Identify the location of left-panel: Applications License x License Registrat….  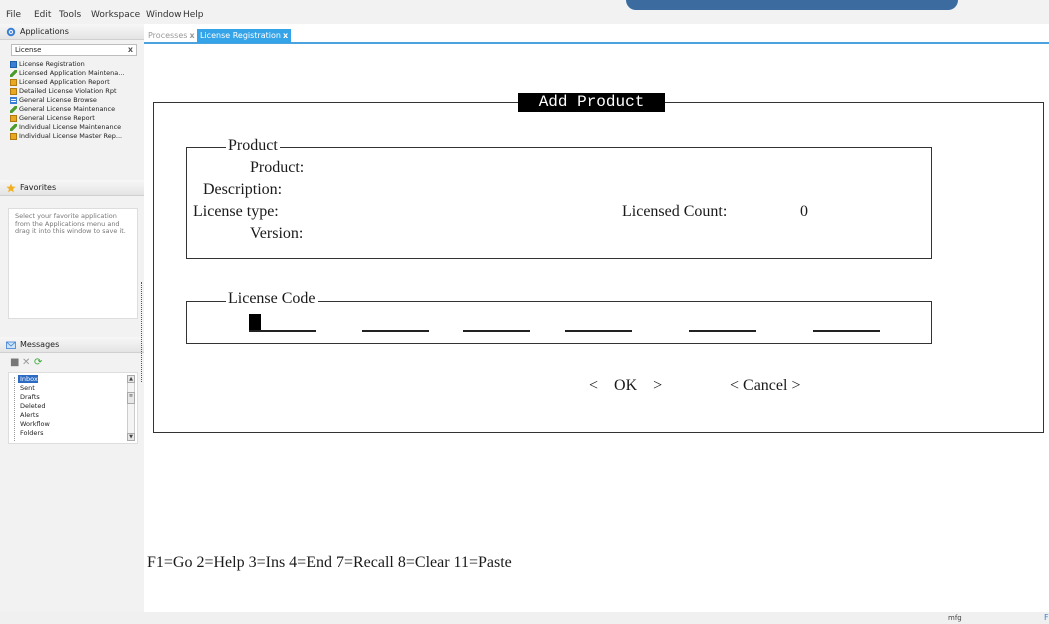
(72, 318).